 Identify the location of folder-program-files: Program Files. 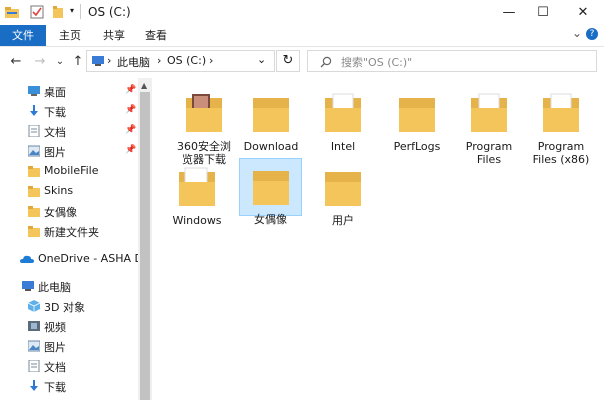
(489, 126).